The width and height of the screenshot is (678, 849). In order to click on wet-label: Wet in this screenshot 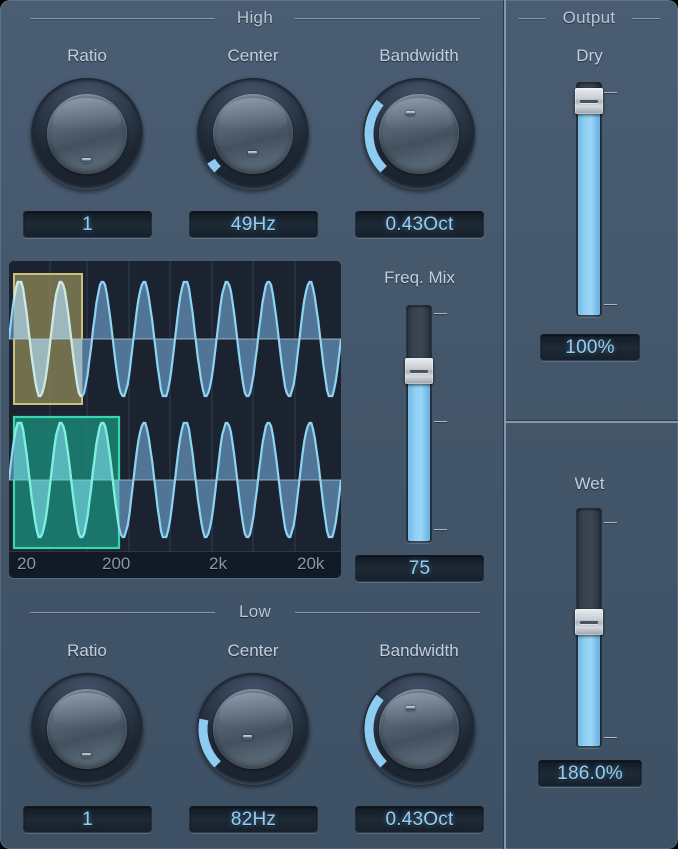, I will do `click(589, 483)`.